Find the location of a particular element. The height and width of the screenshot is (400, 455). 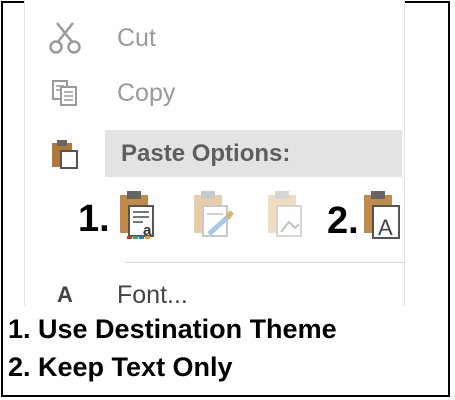

cut-label: Cut is located at coordinates (136, 37).